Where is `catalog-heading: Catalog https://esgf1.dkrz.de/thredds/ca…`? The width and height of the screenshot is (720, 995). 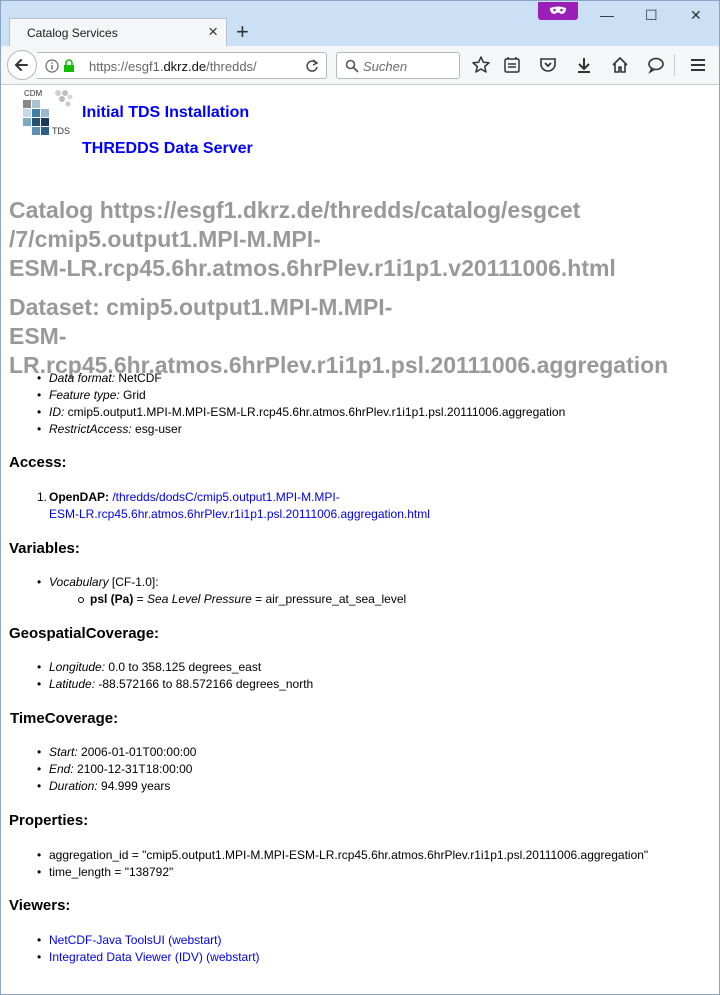
catalog-heading: Catalog https://esgf1.dkrz.de/thredds/ca… is located at coordinates (312, 239).